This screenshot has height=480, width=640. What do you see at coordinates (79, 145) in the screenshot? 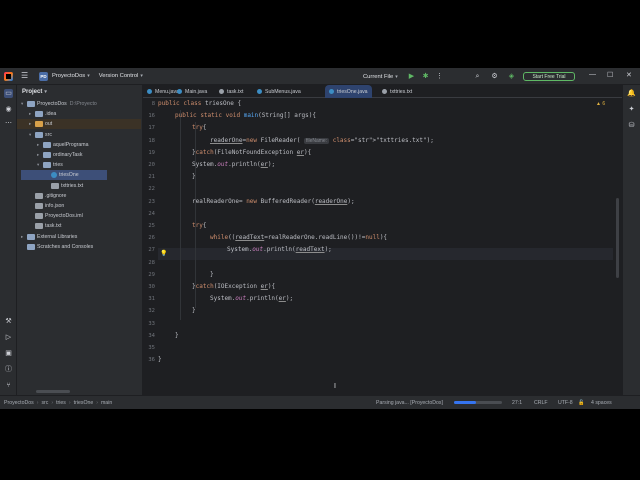
I see `tree-item: ▸ aquelPrograma` at bounding box center [79, 145].